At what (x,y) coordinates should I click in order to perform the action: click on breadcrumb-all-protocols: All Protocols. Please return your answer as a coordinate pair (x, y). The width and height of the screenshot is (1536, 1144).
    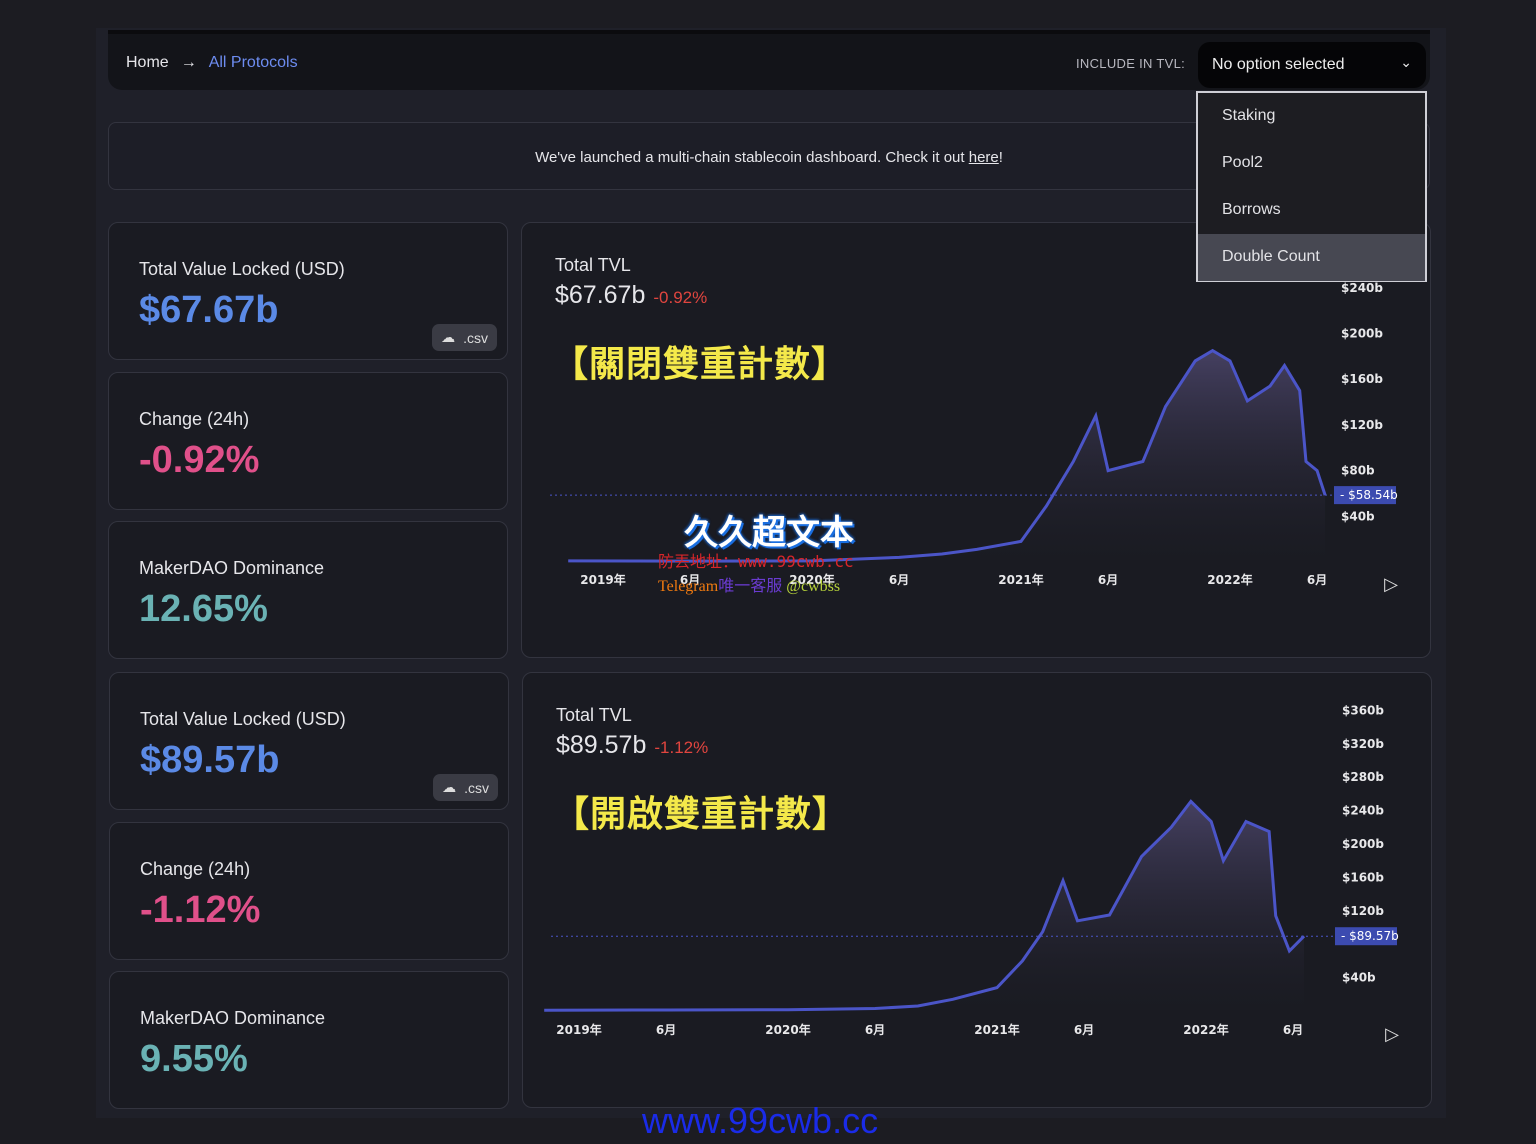
    Looking at the image, I should click on (253, 63).